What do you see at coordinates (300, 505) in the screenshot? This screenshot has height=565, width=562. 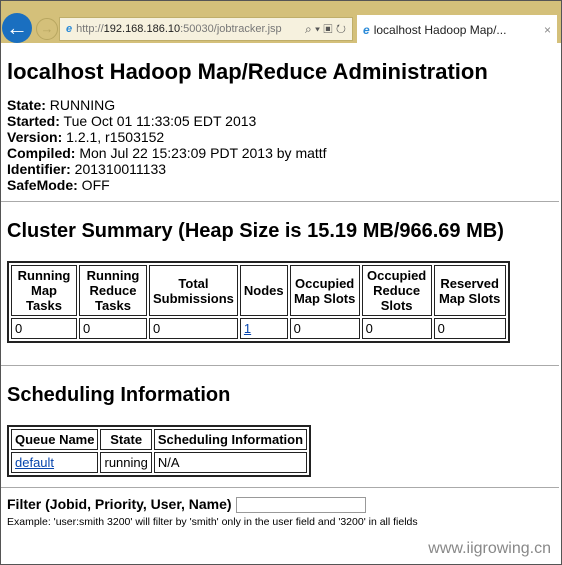 I see `filter-input` at bounding box center [300, 505].